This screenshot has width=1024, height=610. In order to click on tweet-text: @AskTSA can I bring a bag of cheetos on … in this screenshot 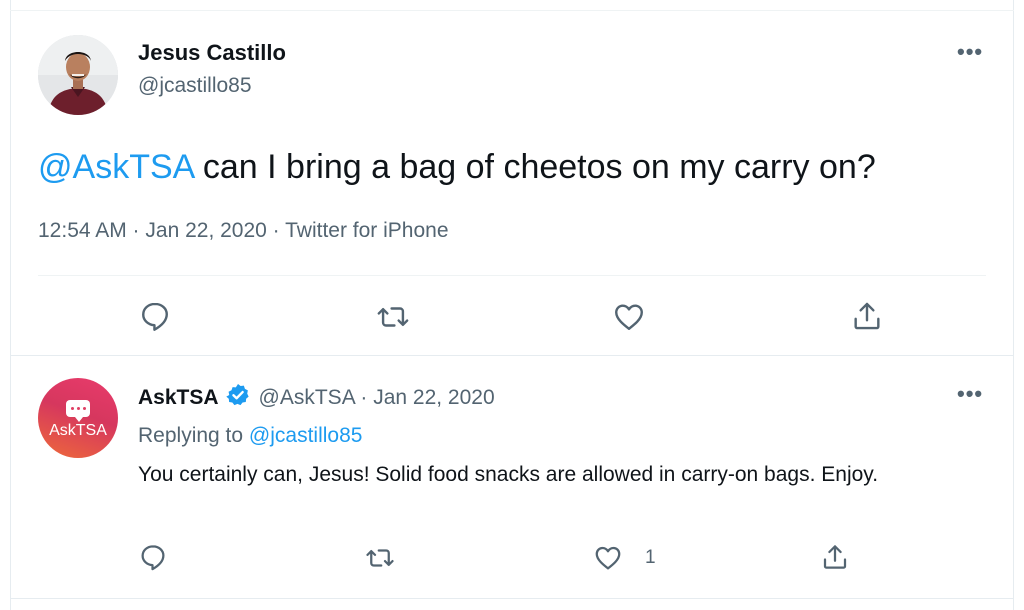, I will do `click(457, 167)`.